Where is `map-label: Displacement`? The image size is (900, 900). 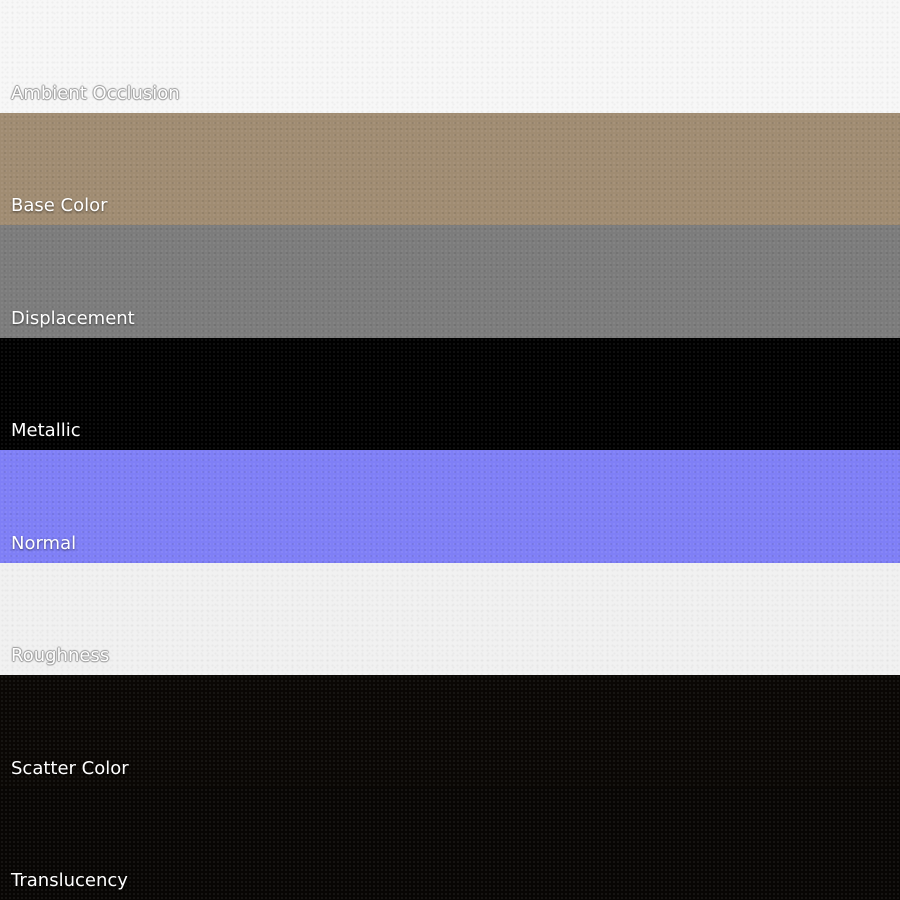 map-label: Displacement is located at coordinates (73, 318).